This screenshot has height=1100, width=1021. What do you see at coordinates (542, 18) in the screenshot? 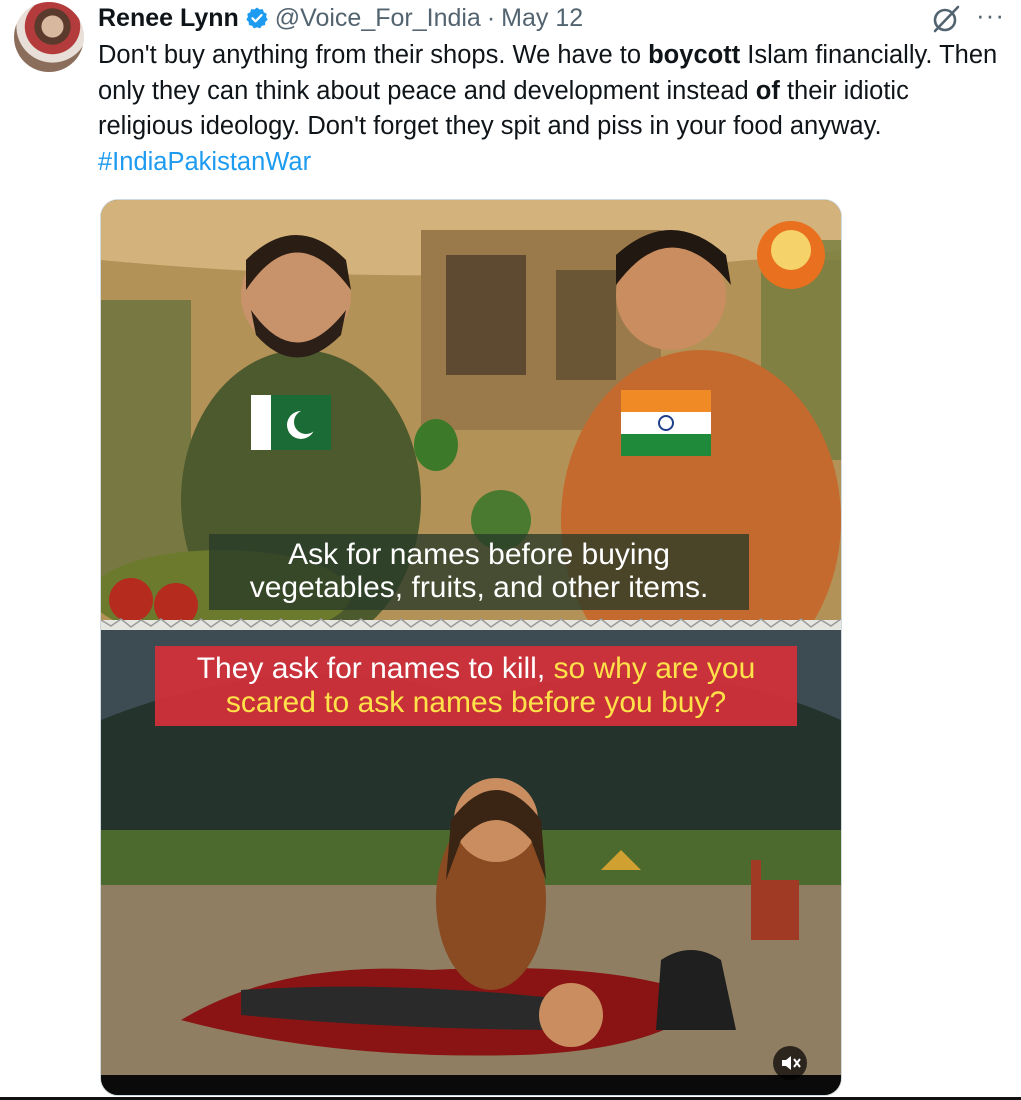
I see `tweet-date: May 12` at bounding box center [542, 18].